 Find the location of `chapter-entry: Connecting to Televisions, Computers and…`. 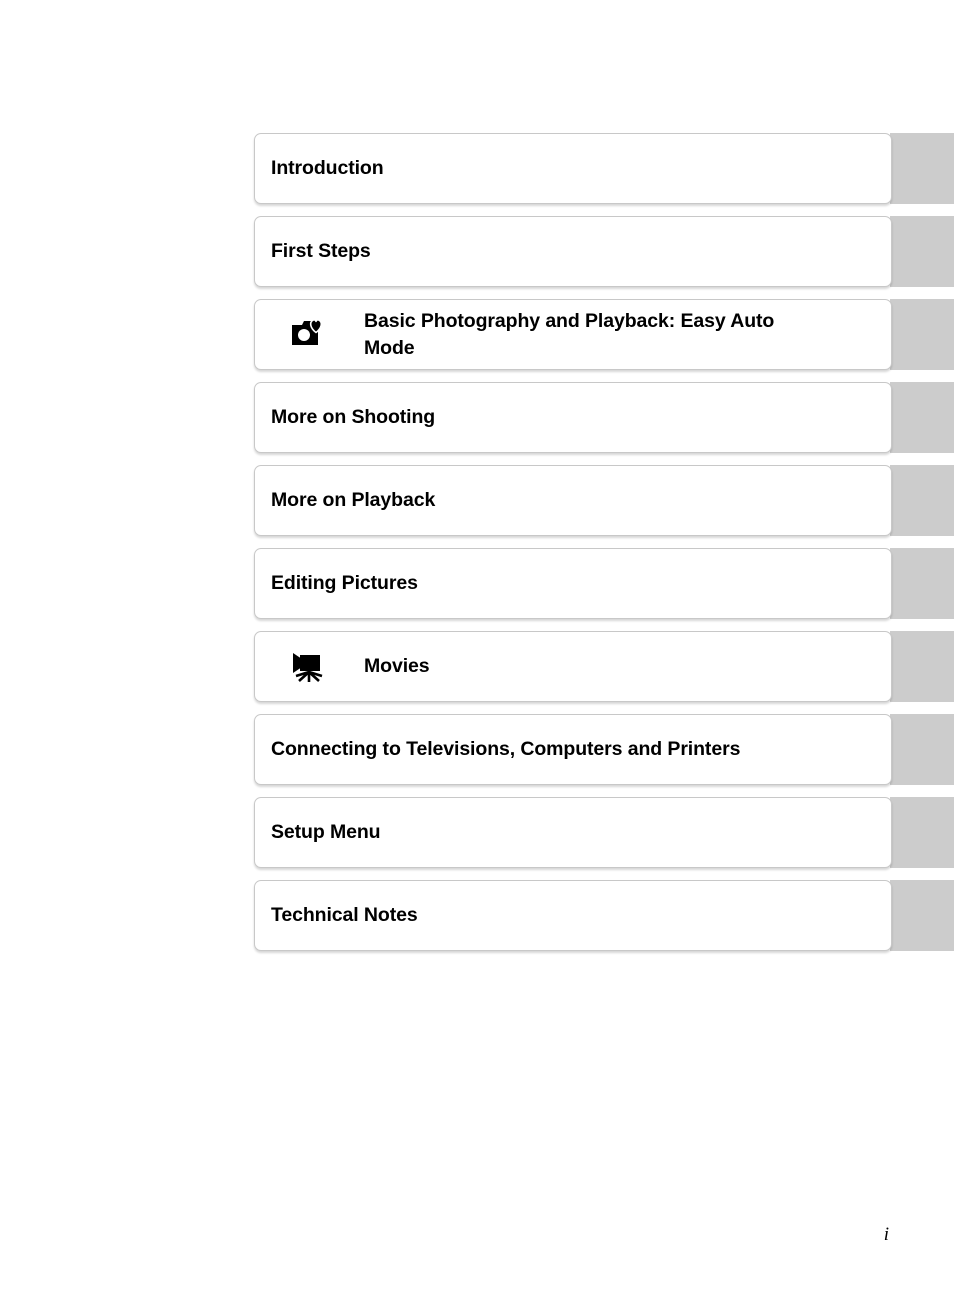

chapter-entry: Connecting to Televisions, Computers and… is located at coordinates (573, 749).